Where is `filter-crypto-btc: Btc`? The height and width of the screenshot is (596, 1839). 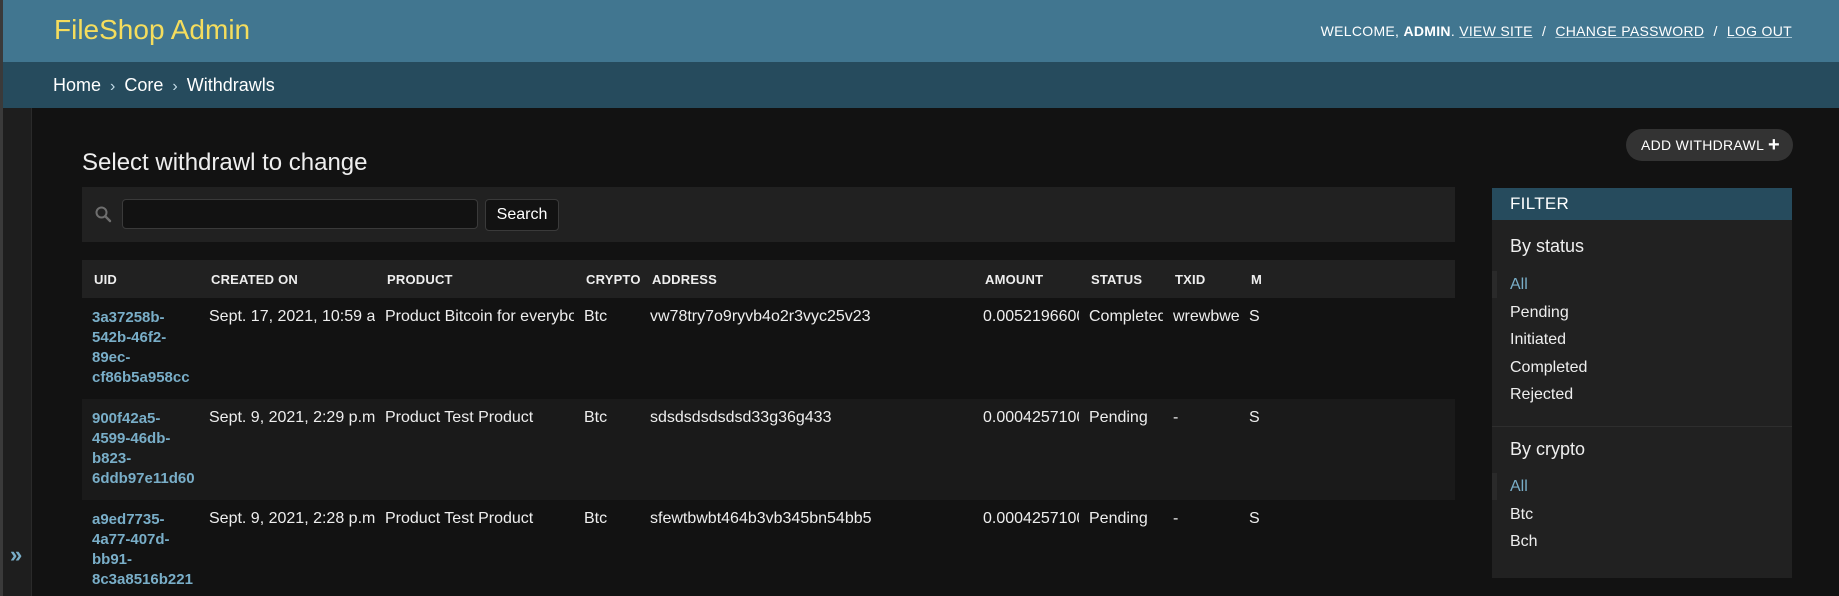 filter-crypto-btc: Btc is located at coordinates (1642, 515).